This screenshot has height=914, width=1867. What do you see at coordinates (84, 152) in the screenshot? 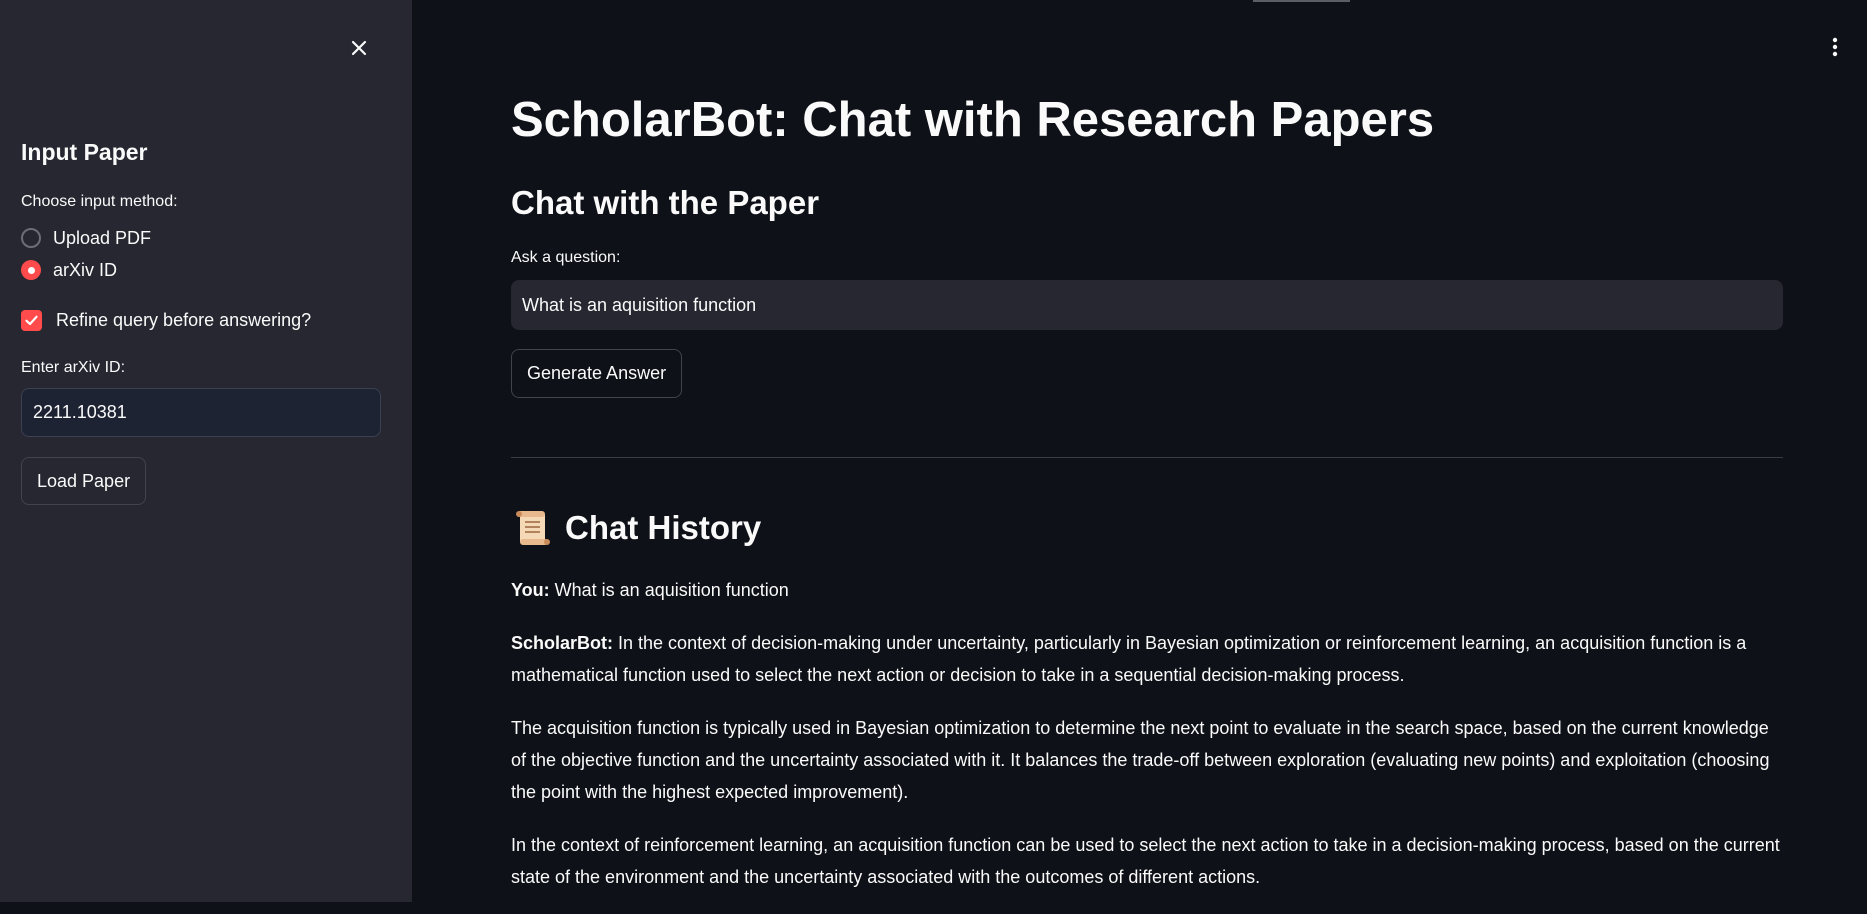
I see `sidebar-heading: Input Paper` at bounding box center [84, 152].